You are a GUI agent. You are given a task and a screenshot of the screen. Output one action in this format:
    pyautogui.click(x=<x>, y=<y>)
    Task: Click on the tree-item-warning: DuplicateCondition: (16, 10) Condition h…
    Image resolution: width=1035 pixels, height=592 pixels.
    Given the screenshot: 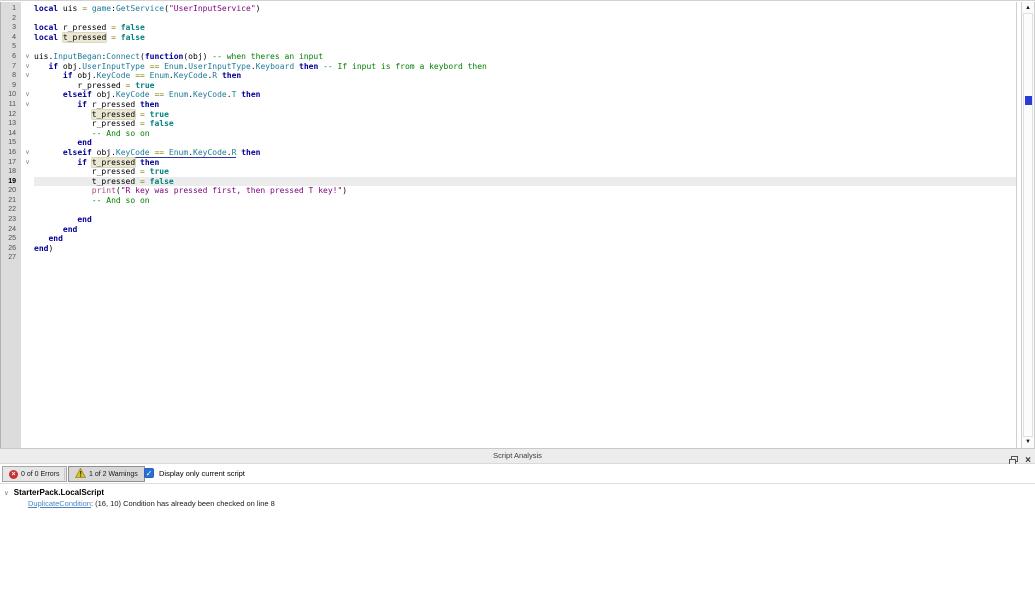 What is the action you would take?
    pyautogui.click(x=151, y=503)
    